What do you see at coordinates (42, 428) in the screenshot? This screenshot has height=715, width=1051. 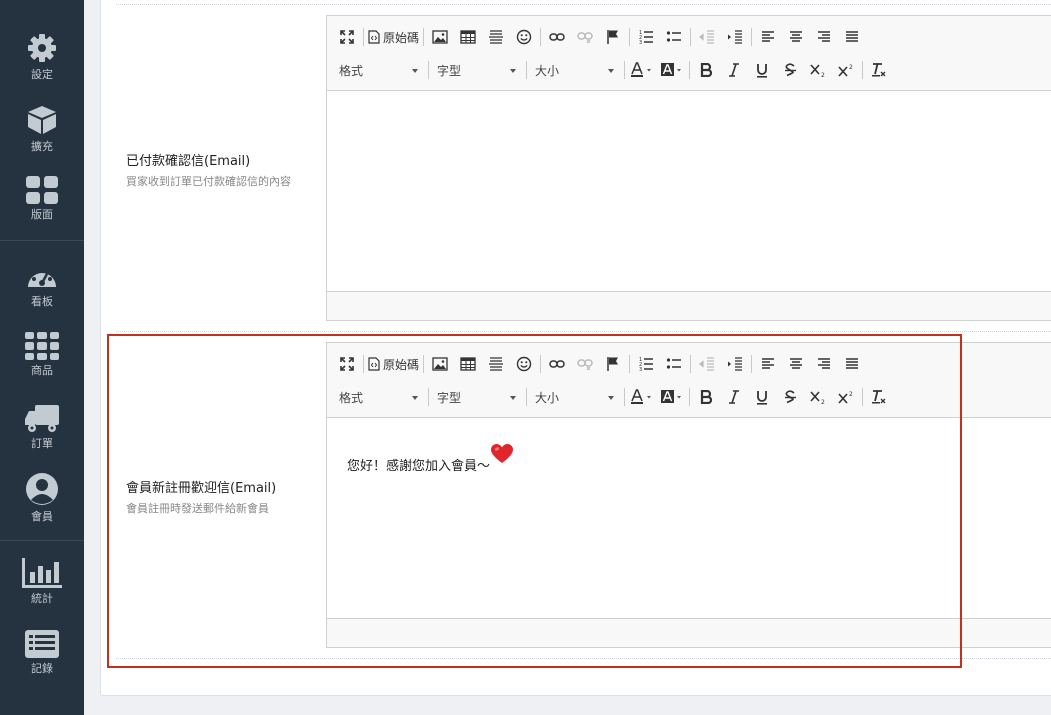 I see `sidebar-item-orders: 訂單` at bounding box center [42, 428].